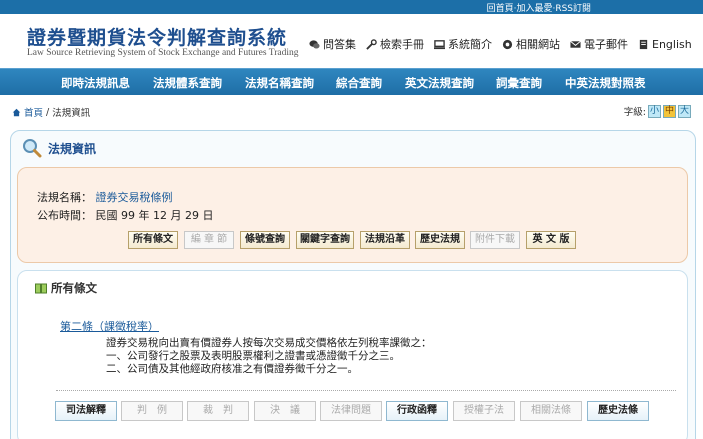 The height and width of the screenshot is (439, 703). What do you see at coordinates (72, 148) in the screenshot?
I see `panel-title-text: 法規資訊` at bounding box center [72, 148].